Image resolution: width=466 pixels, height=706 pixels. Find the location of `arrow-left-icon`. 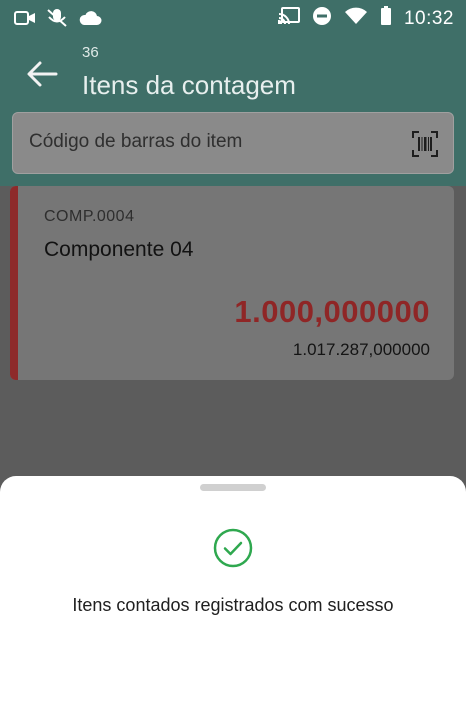

arrow-left-icon is located at coordinates (42, 74).